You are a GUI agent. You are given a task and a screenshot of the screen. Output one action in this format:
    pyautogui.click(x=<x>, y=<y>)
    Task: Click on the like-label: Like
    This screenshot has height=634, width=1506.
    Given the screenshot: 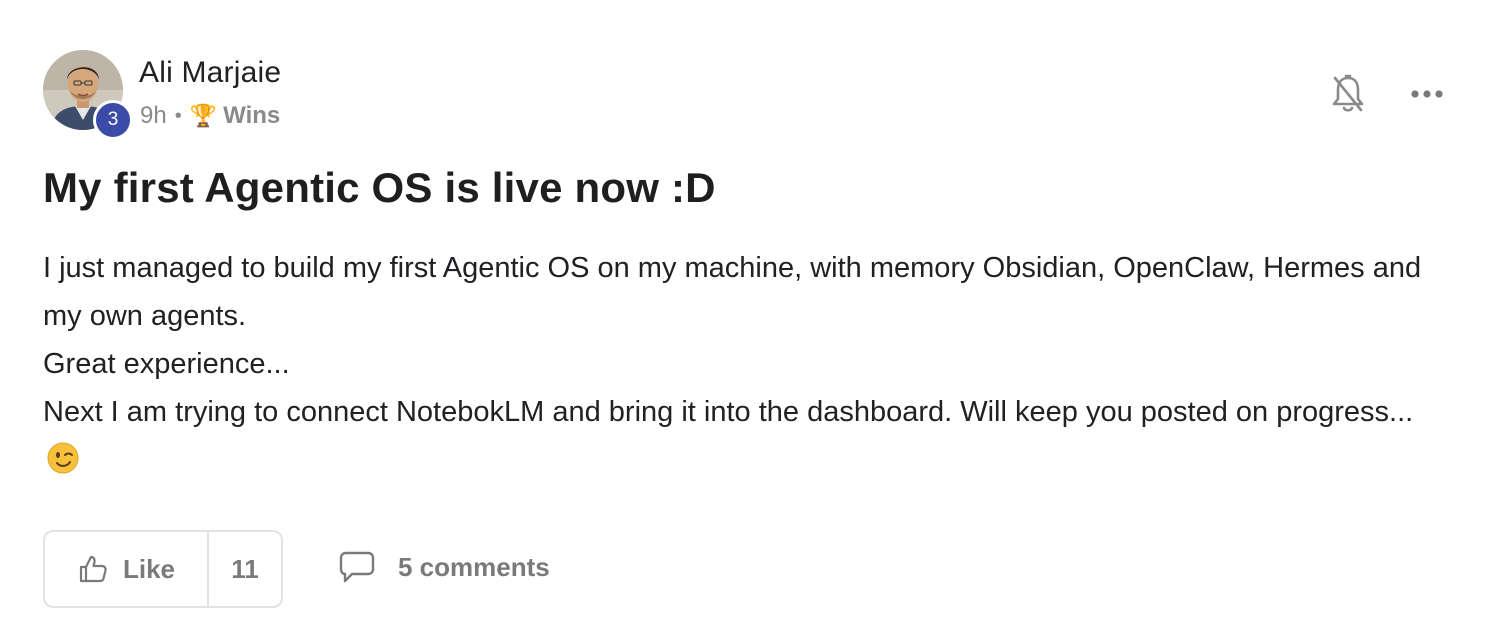 What is the action you would take?
    pyautogui.click(x=149, y=568)
    